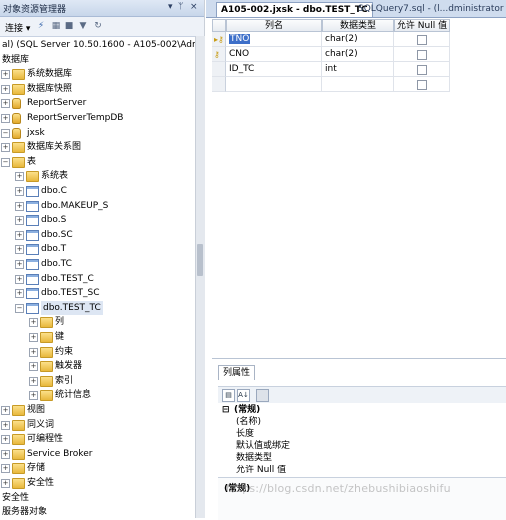  I want to click on tab-table-designer: A105-002.jxsk - dbo.TEST_TC, so click(294, 9).